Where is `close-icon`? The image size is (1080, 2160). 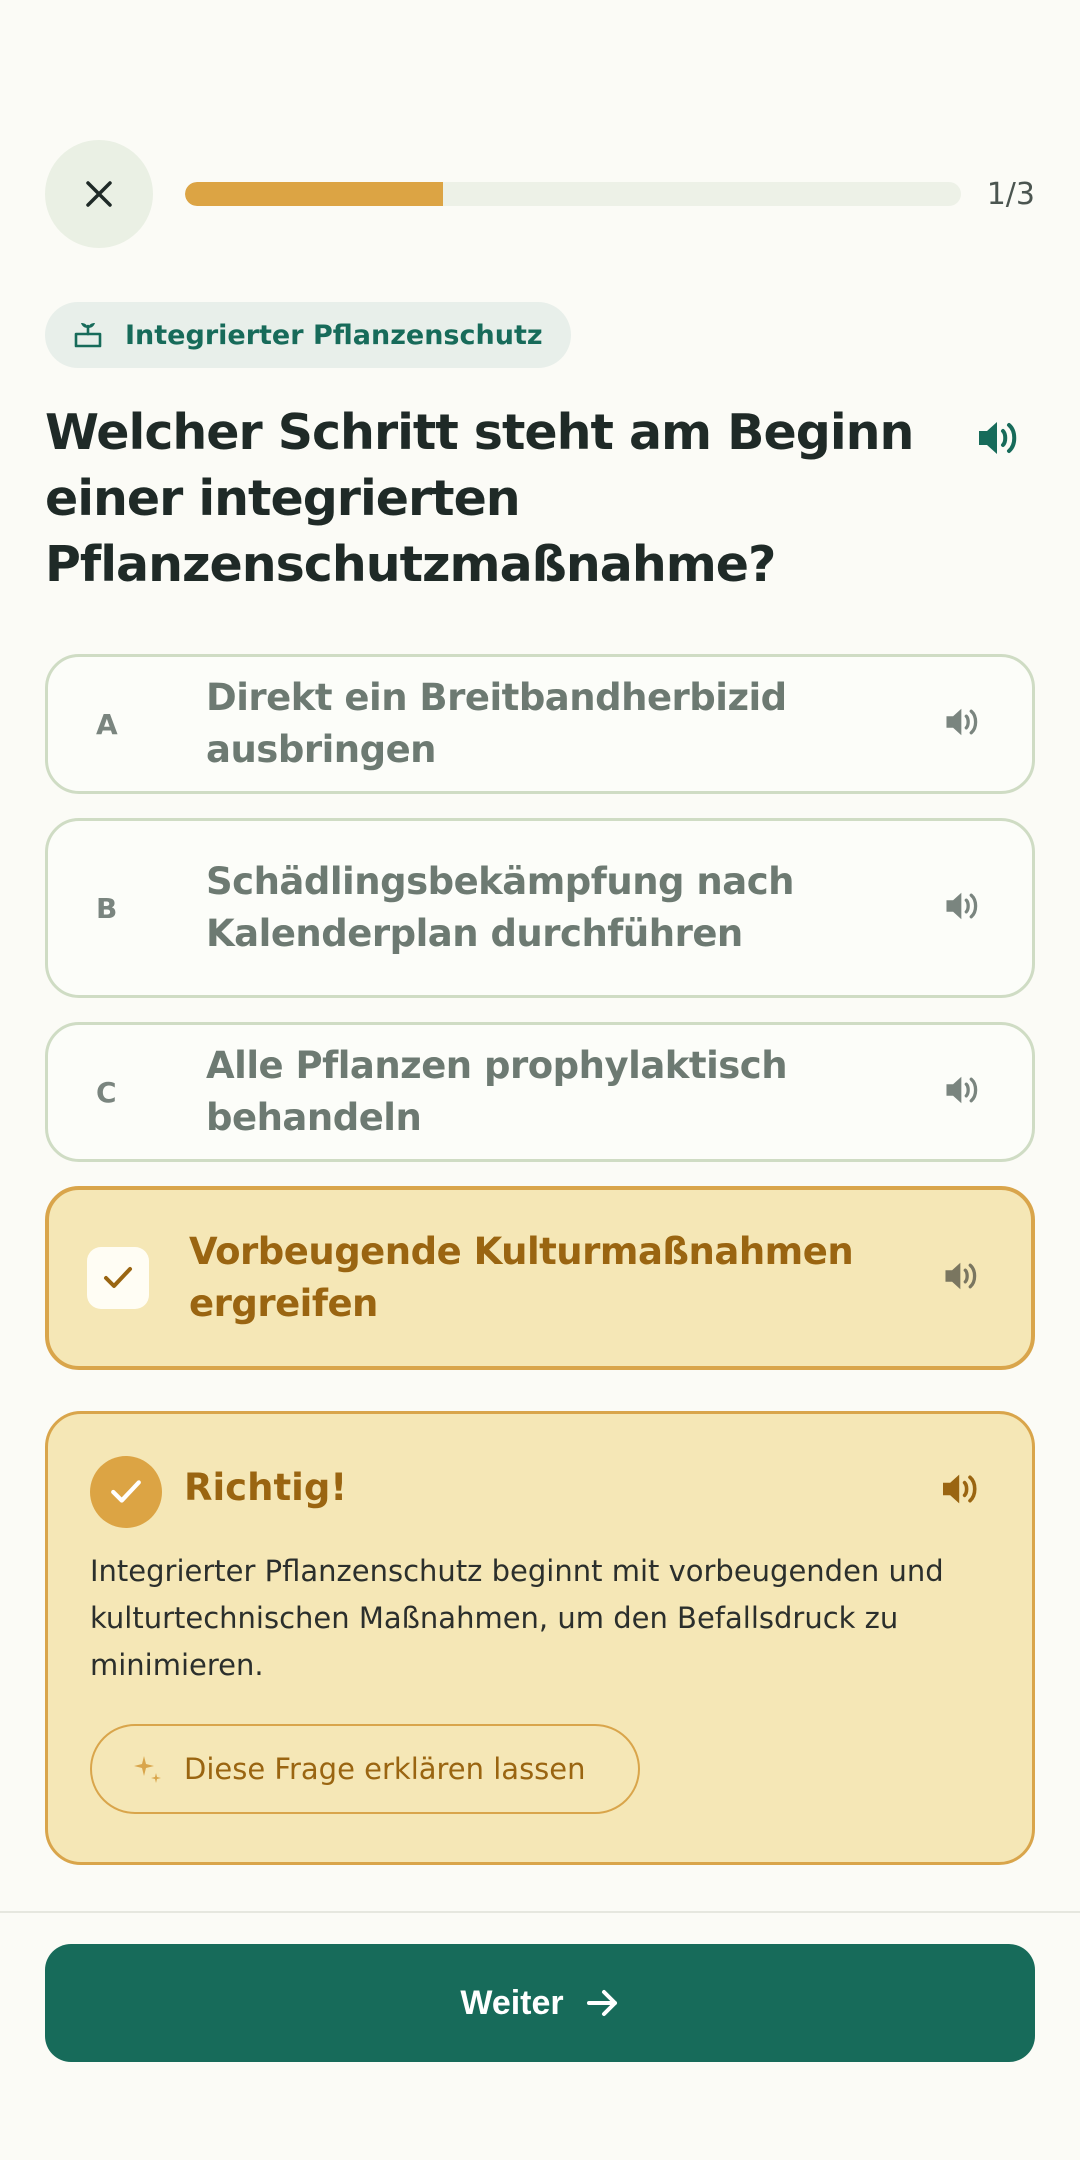 close-icon is located at coordinates (99, 194).